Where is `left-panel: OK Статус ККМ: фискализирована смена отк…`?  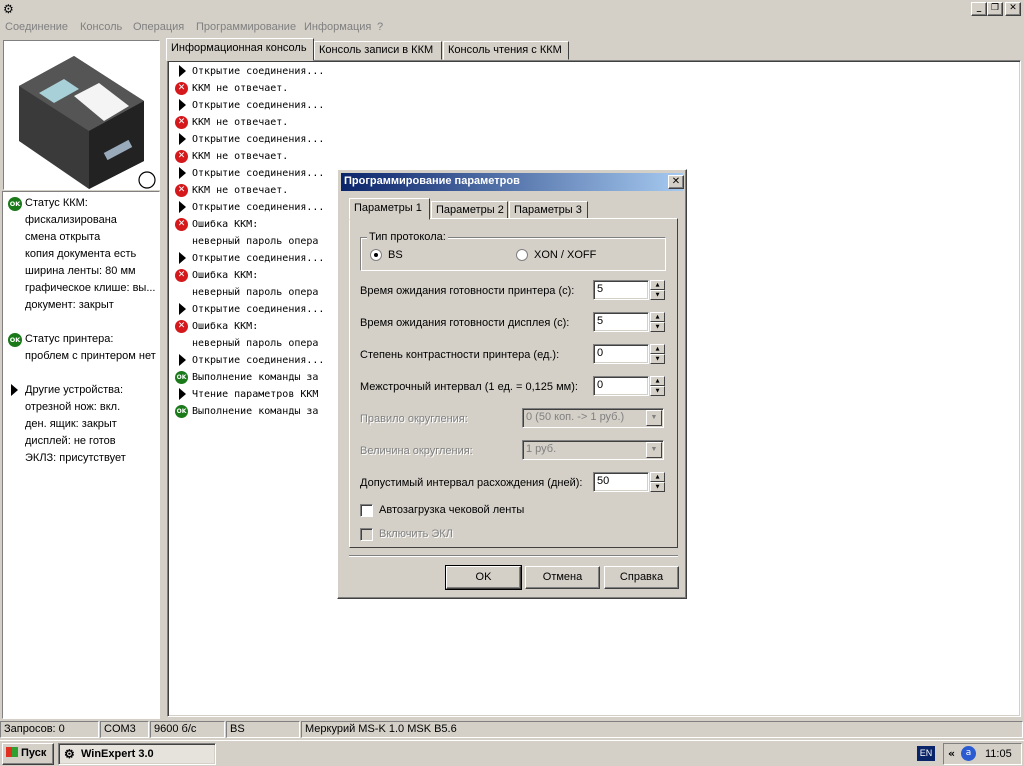 left-panel: OK Статус ККМ: фискализирована смена отк… is located at coordinates (81, 378).